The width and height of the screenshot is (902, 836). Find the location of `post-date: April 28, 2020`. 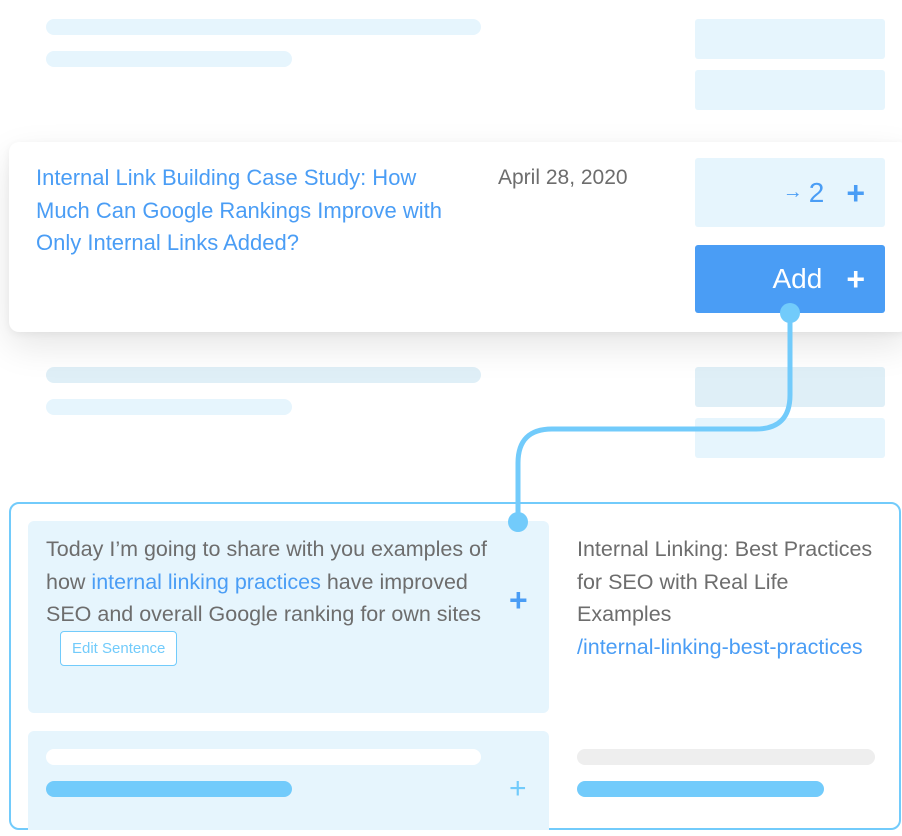

post-date: April 28, 2020 is located at coordinates (563, 177).